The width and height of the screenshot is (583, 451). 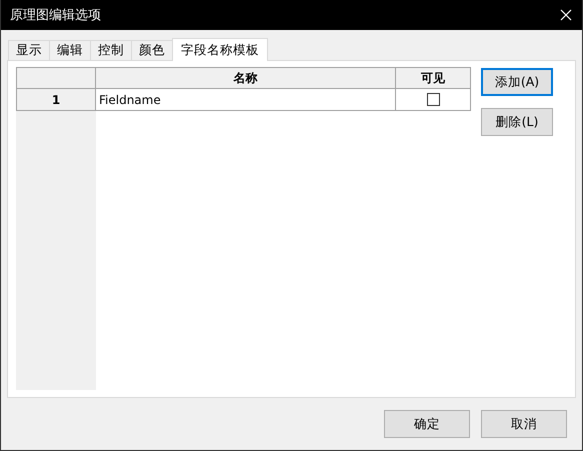 I want to click on ok-button: 确定, so click(x=427, y=424).